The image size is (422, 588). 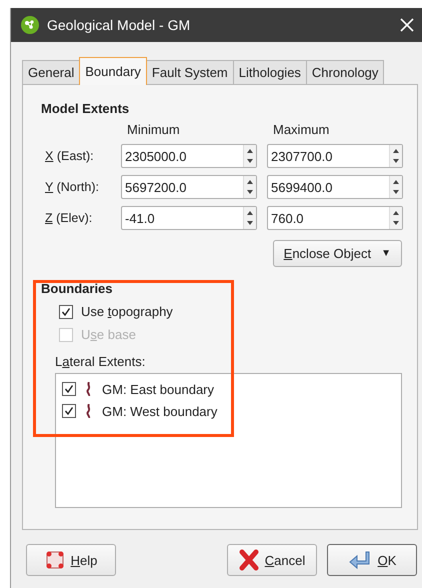 I want to click on spin-field: 760.0, so click(x=335, y=218).